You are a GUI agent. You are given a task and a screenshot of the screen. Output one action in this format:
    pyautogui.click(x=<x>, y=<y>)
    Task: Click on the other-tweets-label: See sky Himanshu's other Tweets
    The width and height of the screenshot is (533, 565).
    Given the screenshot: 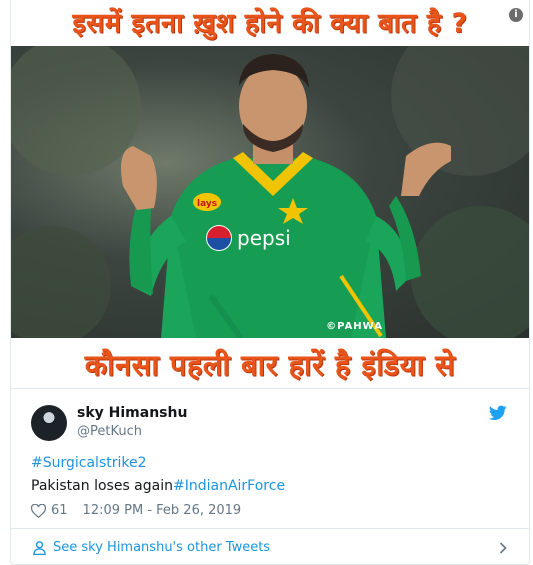 What is the action you would take?
    pyautogui.click(x=161, y=547)
    